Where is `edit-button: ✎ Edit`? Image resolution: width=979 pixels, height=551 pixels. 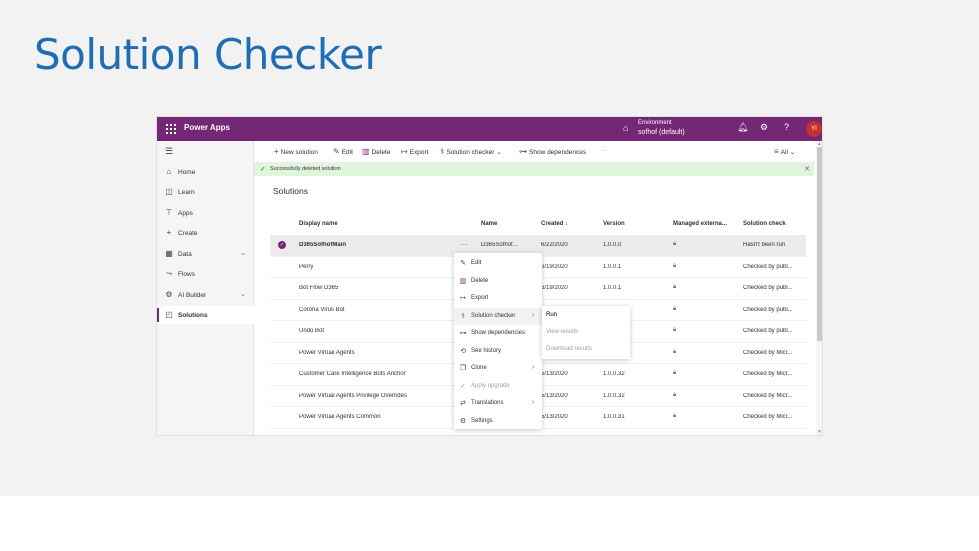 edit-button: ✎ Edit is located at coordinates (343, 151).